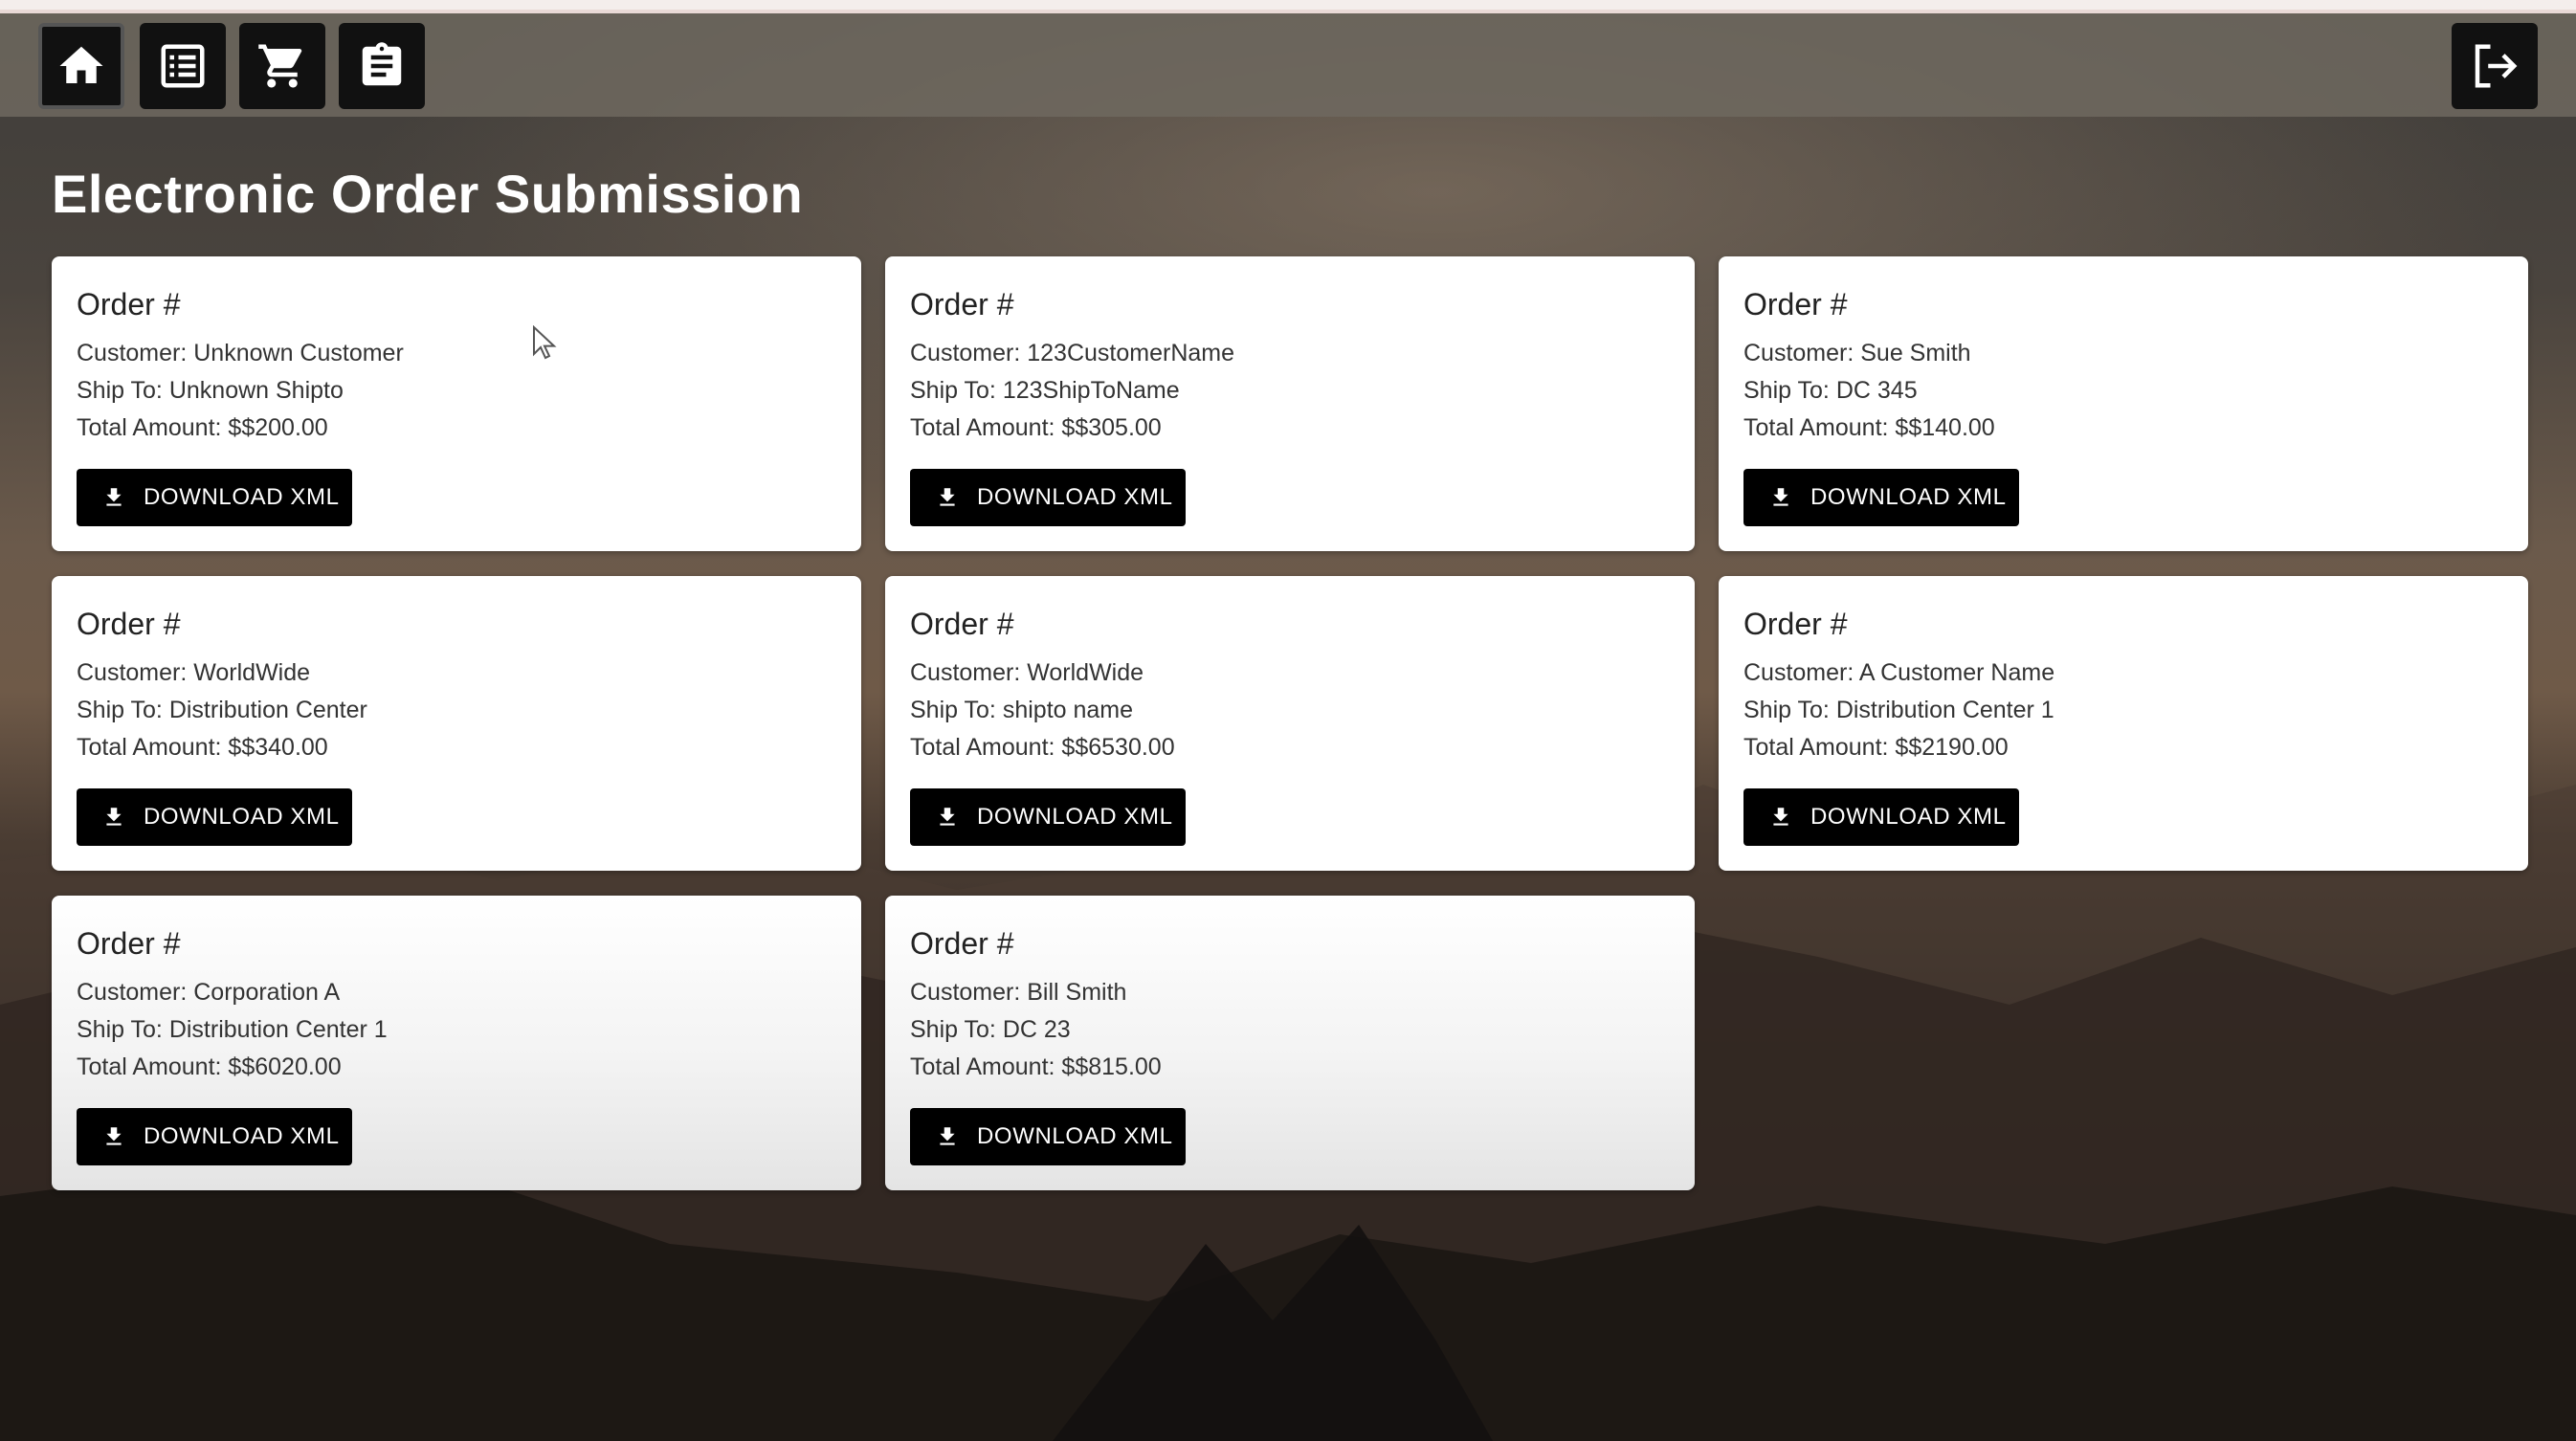  I want to click on total-amount-text: Total Amount: $$815.00, so click(1036, 1066).